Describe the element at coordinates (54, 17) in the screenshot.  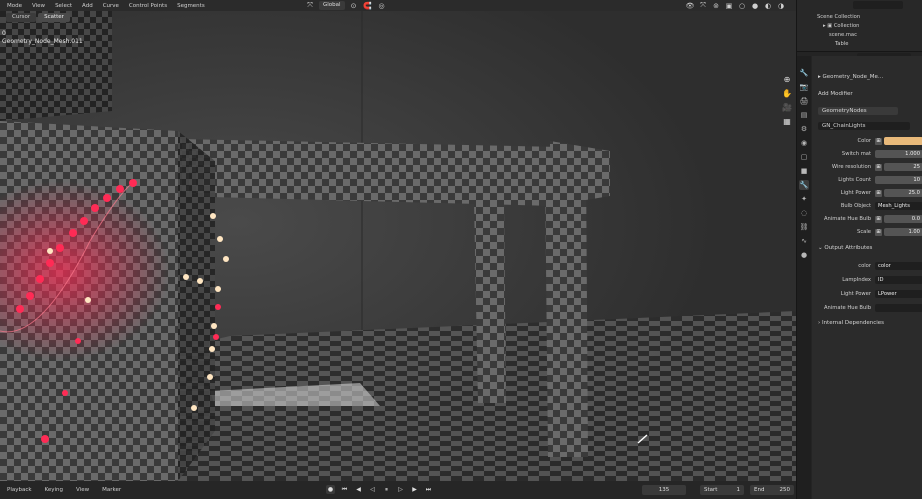
I see `tab-scatter: Scatter` at that location.